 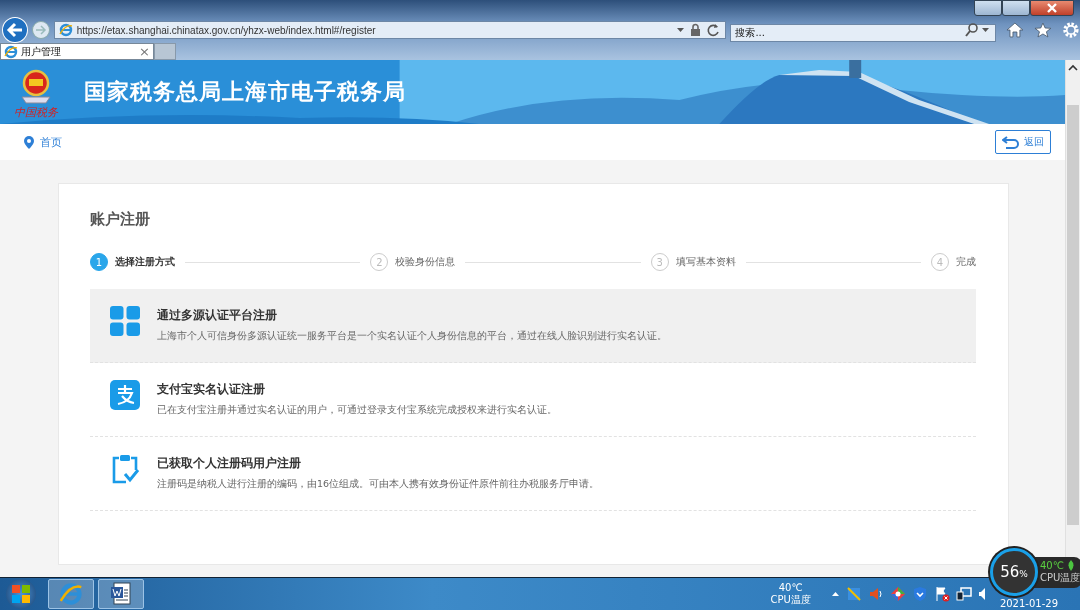 I want to click on step-number: 1, so click(x=99, y=262).